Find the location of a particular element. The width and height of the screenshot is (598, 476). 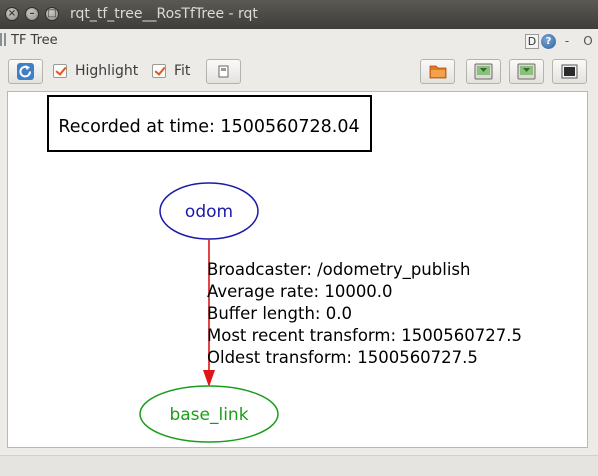

minimize-icon: – is located at coordinates (32, 13).